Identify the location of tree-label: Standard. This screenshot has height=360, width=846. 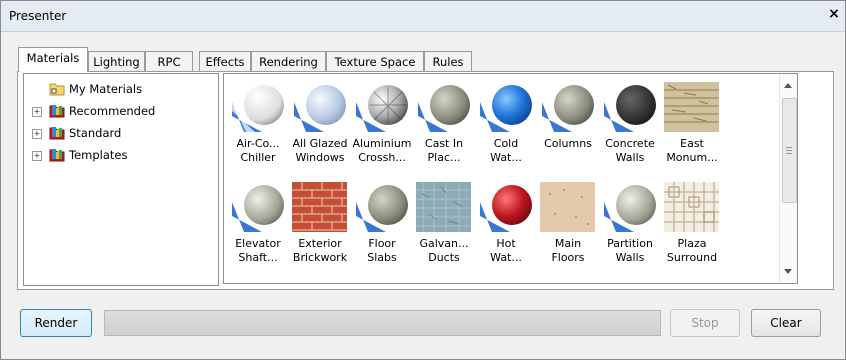
(95, 133).